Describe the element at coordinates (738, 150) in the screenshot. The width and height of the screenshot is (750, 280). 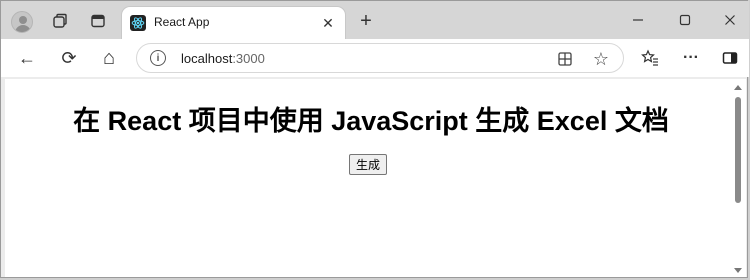
I see `scrollbar-thumb` at that location.